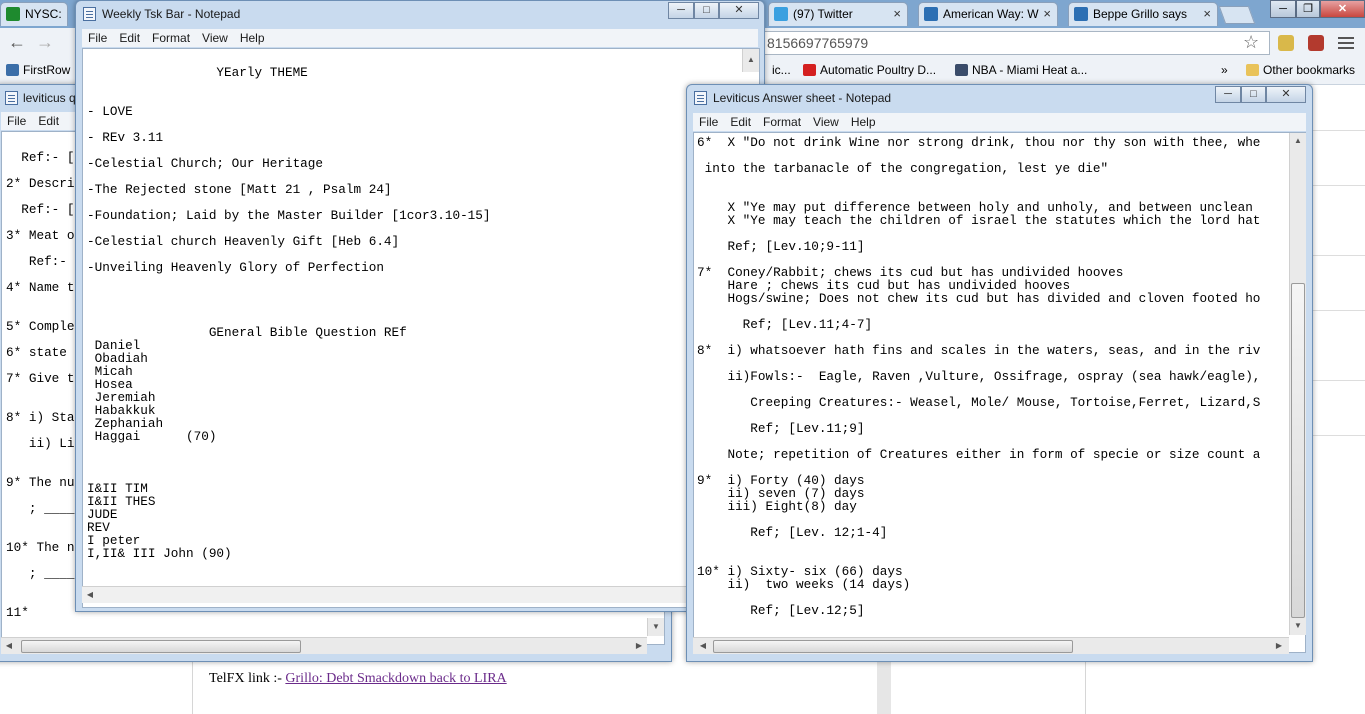 Image resolution: width=1365 pixels, height=714 pixels. I want to click on text-line: 11*, so click(17, 612).